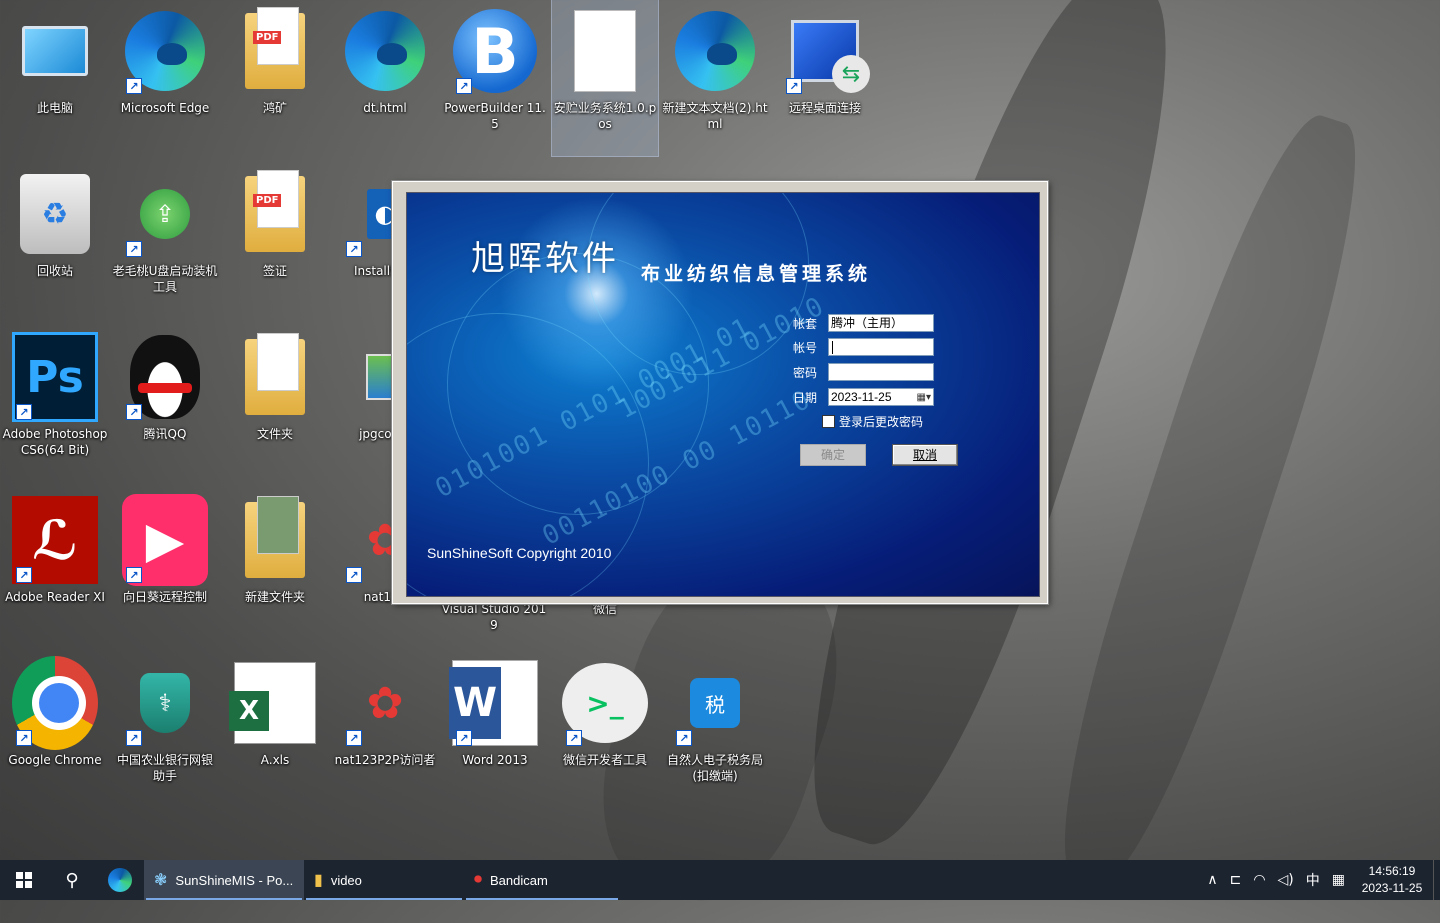 This screenshot has width=1440, height=923. I want to click on folder-icon, so click(275, 537).